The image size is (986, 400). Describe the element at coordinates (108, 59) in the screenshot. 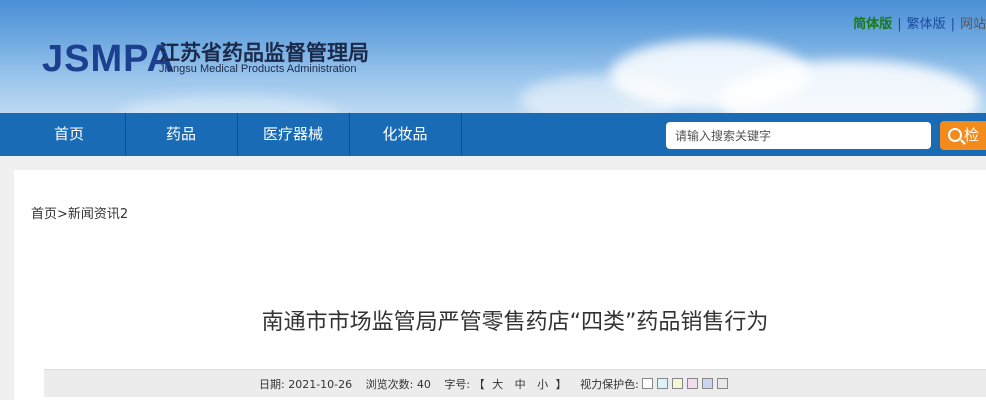

I see `logo-abbreviation: JSMPA` at that location.